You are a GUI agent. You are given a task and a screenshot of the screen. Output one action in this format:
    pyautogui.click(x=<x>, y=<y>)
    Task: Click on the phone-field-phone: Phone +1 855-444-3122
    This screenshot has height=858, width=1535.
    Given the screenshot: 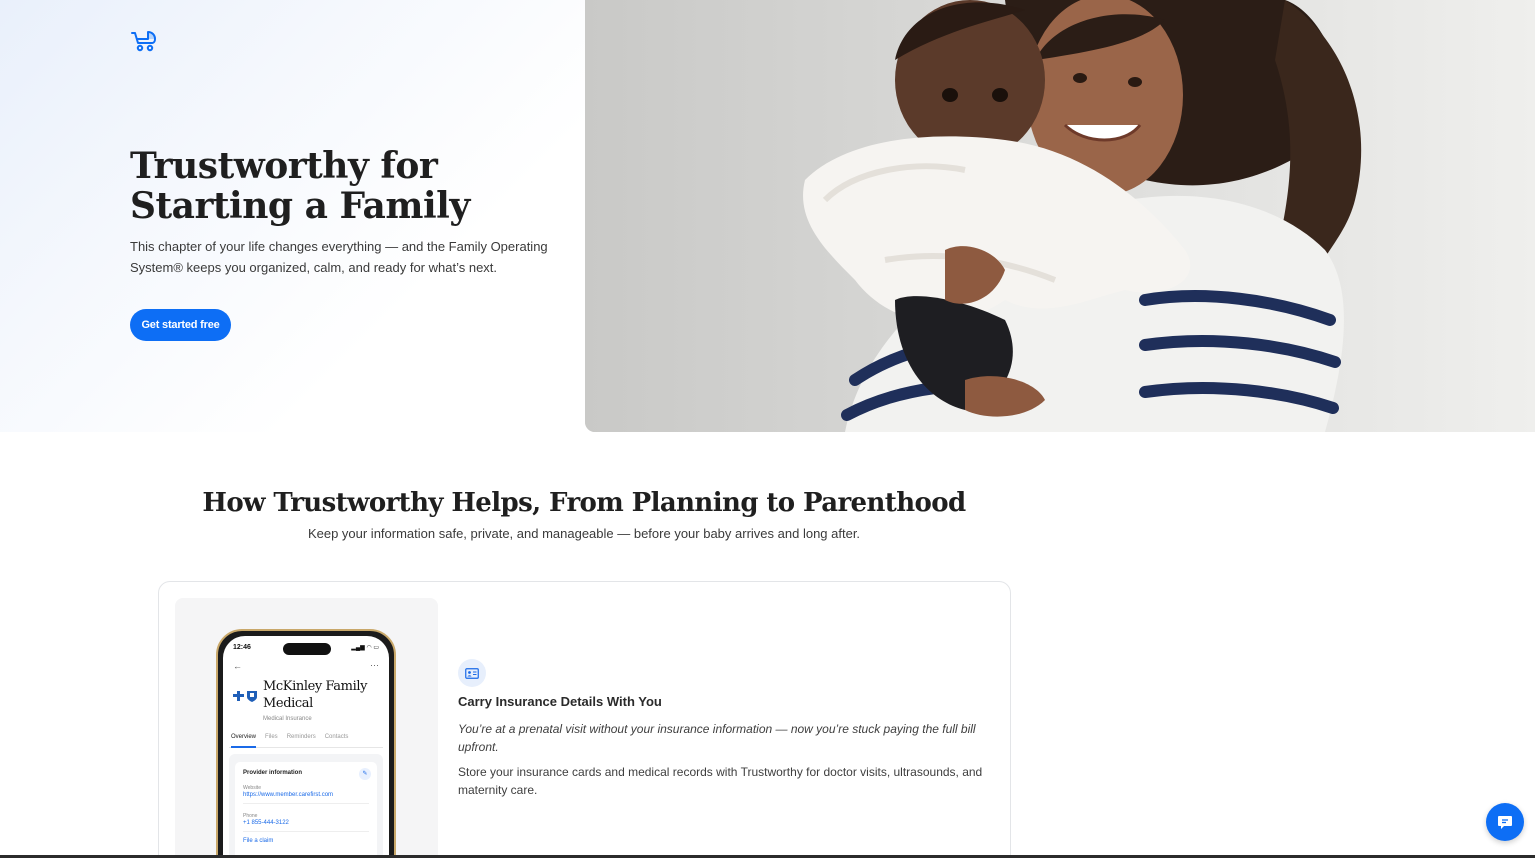 What is the action you would take?
    pyautogui.click(x=306, y=822)
    